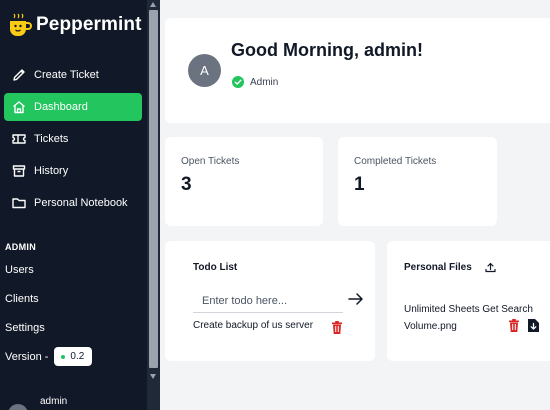 The height and width of the screenshot is (410, 550). What do you see at coordinates (63, 356) in the screenshot?
I see `status-dot-icon` at bounding box center [63, 356].